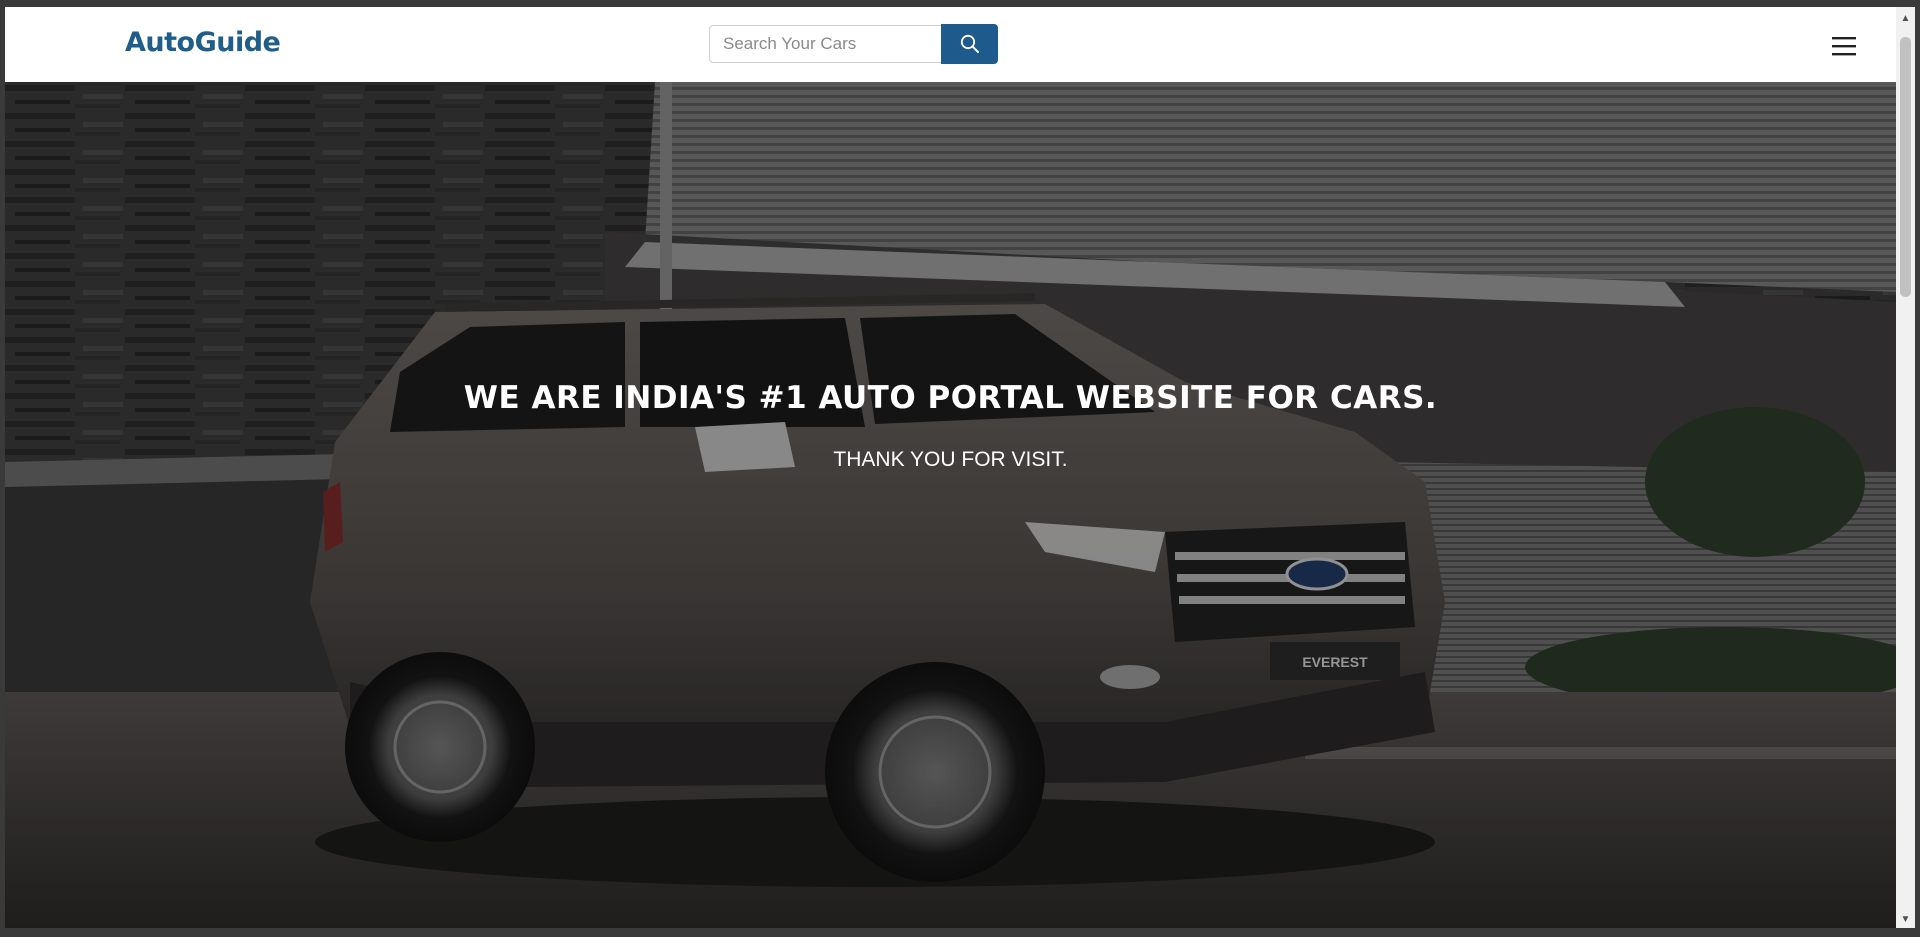 The image size is (1920, 937). I want to click on search-icon, so click(970, 44).